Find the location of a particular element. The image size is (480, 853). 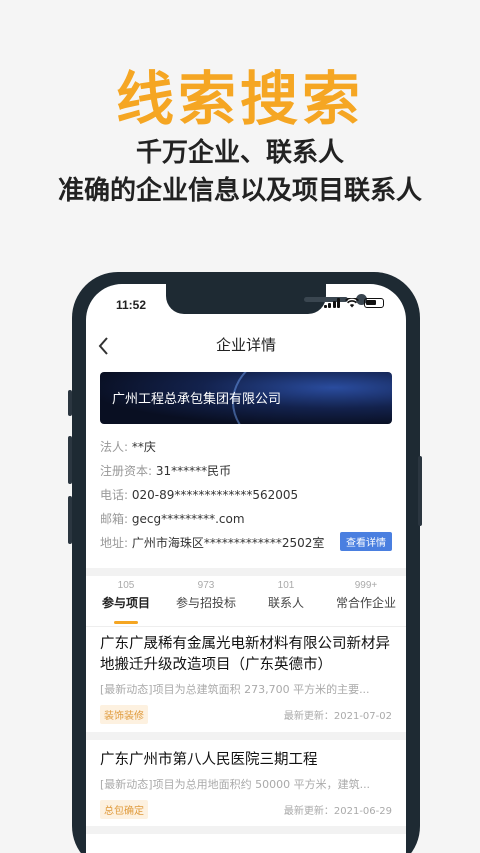

project-title: 广东广晟稀有金属光电新材料有限公司新材异地搬迁升级改造项目（广东英德市） is located at coordinates (245, 654).